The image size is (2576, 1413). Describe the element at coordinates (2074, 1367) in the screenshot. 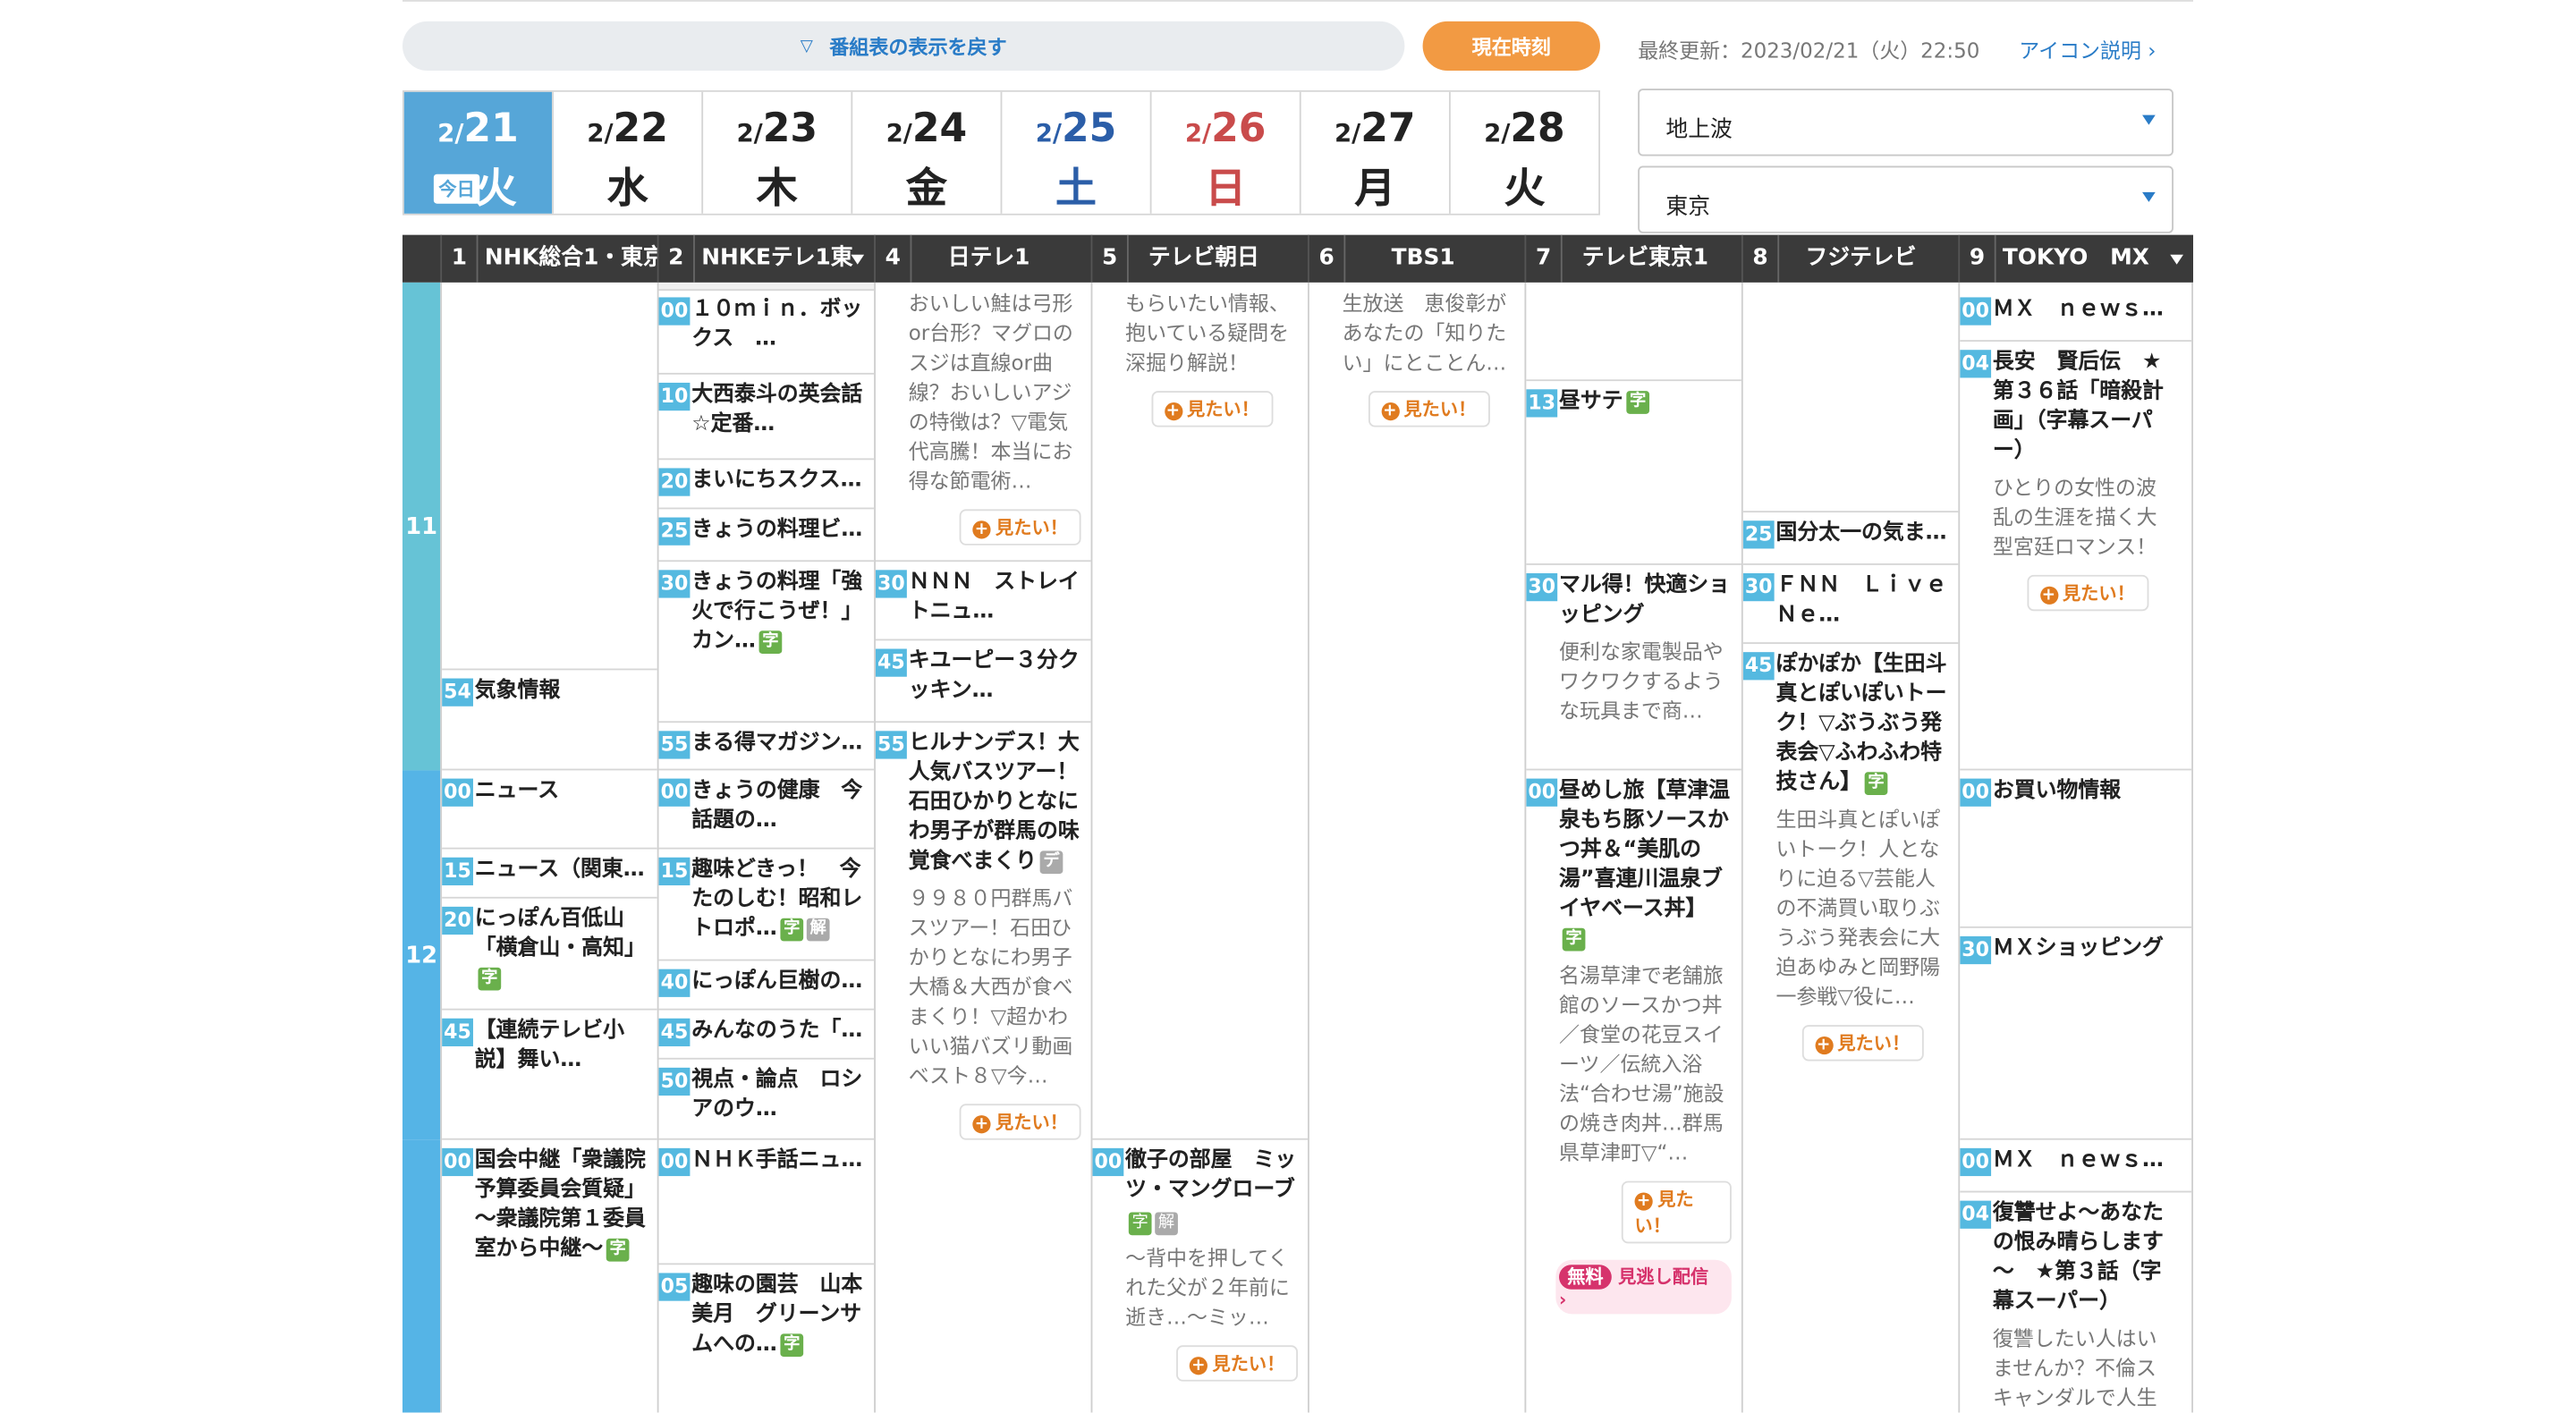

I see `program-description: 復讐したい人はいませんか？不倫スキャンダルで人生` at that location.